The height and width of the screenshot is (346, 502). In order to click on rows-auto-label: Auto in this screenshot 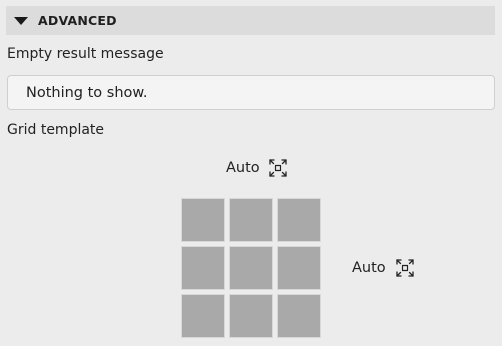, I will do `click(369, 268)`.